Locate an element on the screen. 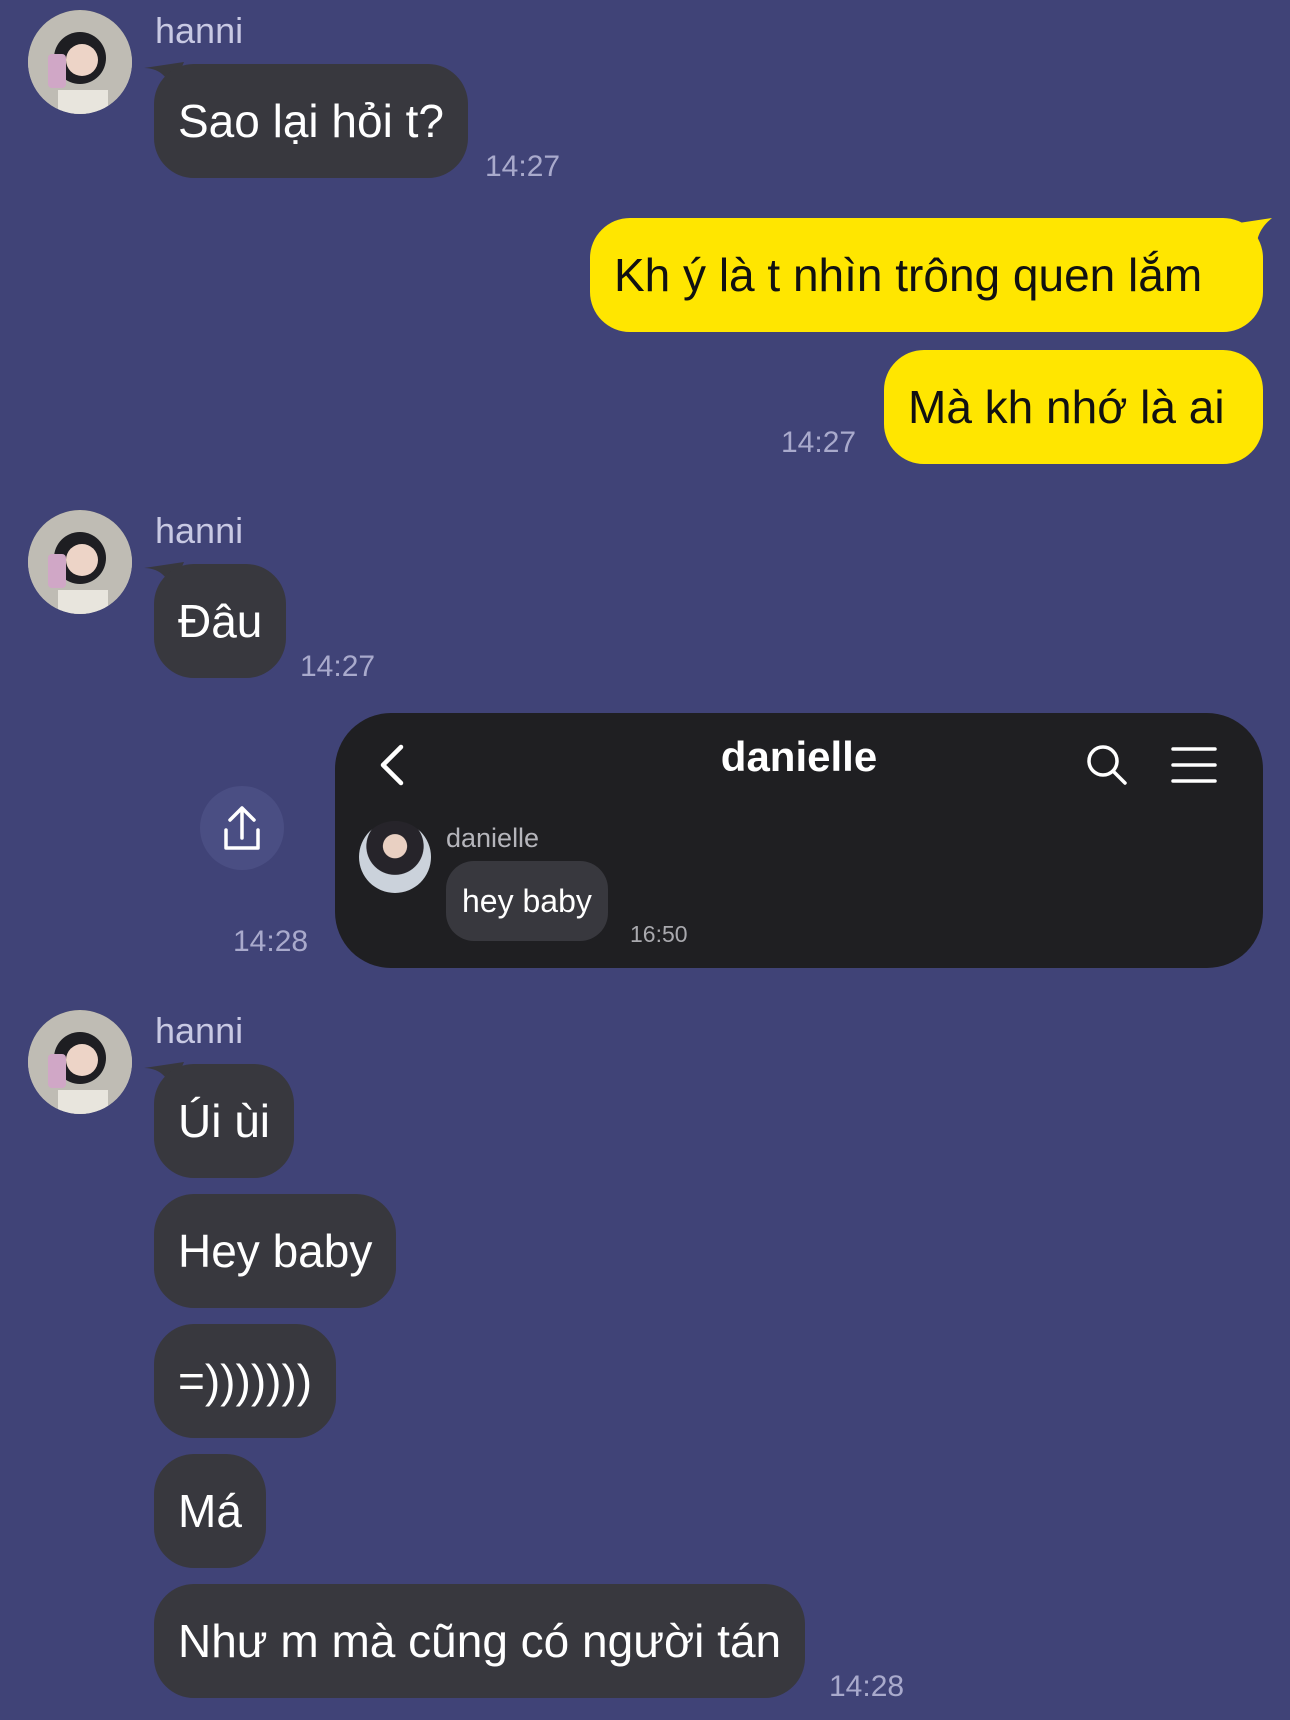 This screenshot has height=1720, width=1290. card-sender-name: danielle is located at coordinates (493, 838).